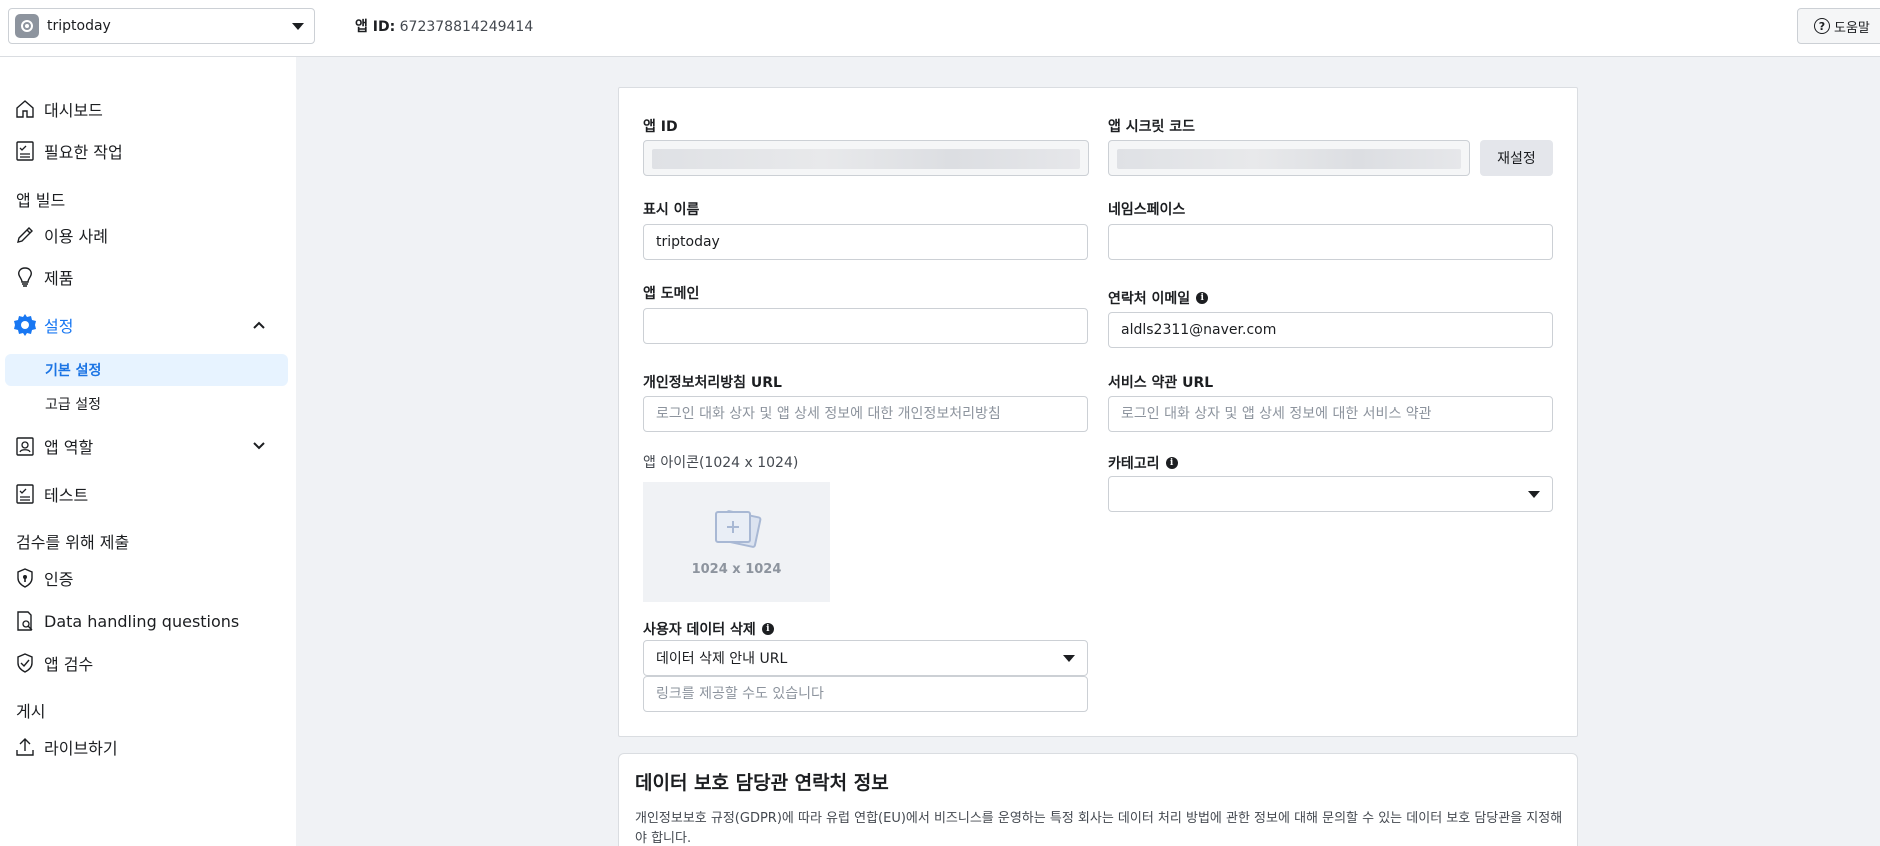 The image size is (1880, 846). Describe the element at coordinates (25, 621) in the screenshot. I see `document-search-icon` at that location.